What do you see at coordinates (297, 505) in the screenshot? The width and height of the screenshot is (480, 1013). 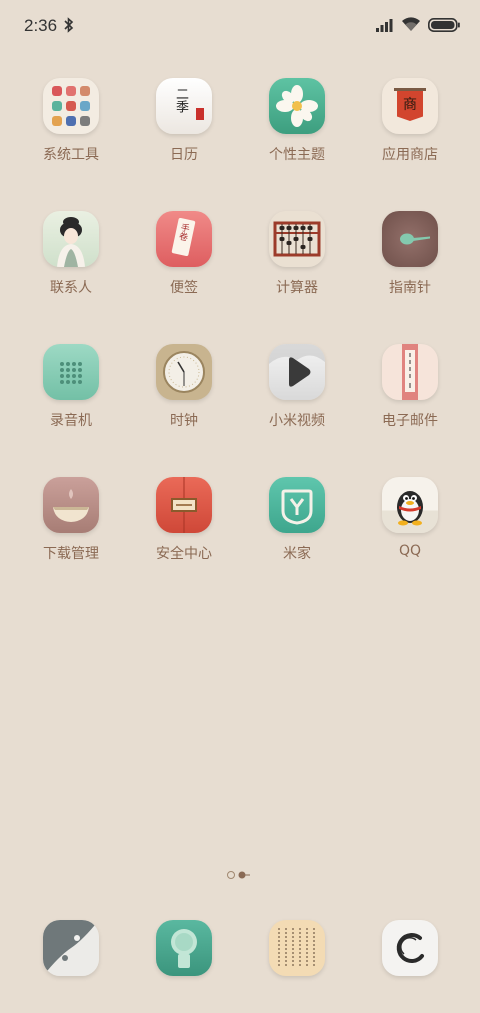 I see `mi-home-icon` at bounding box center [297, 505].